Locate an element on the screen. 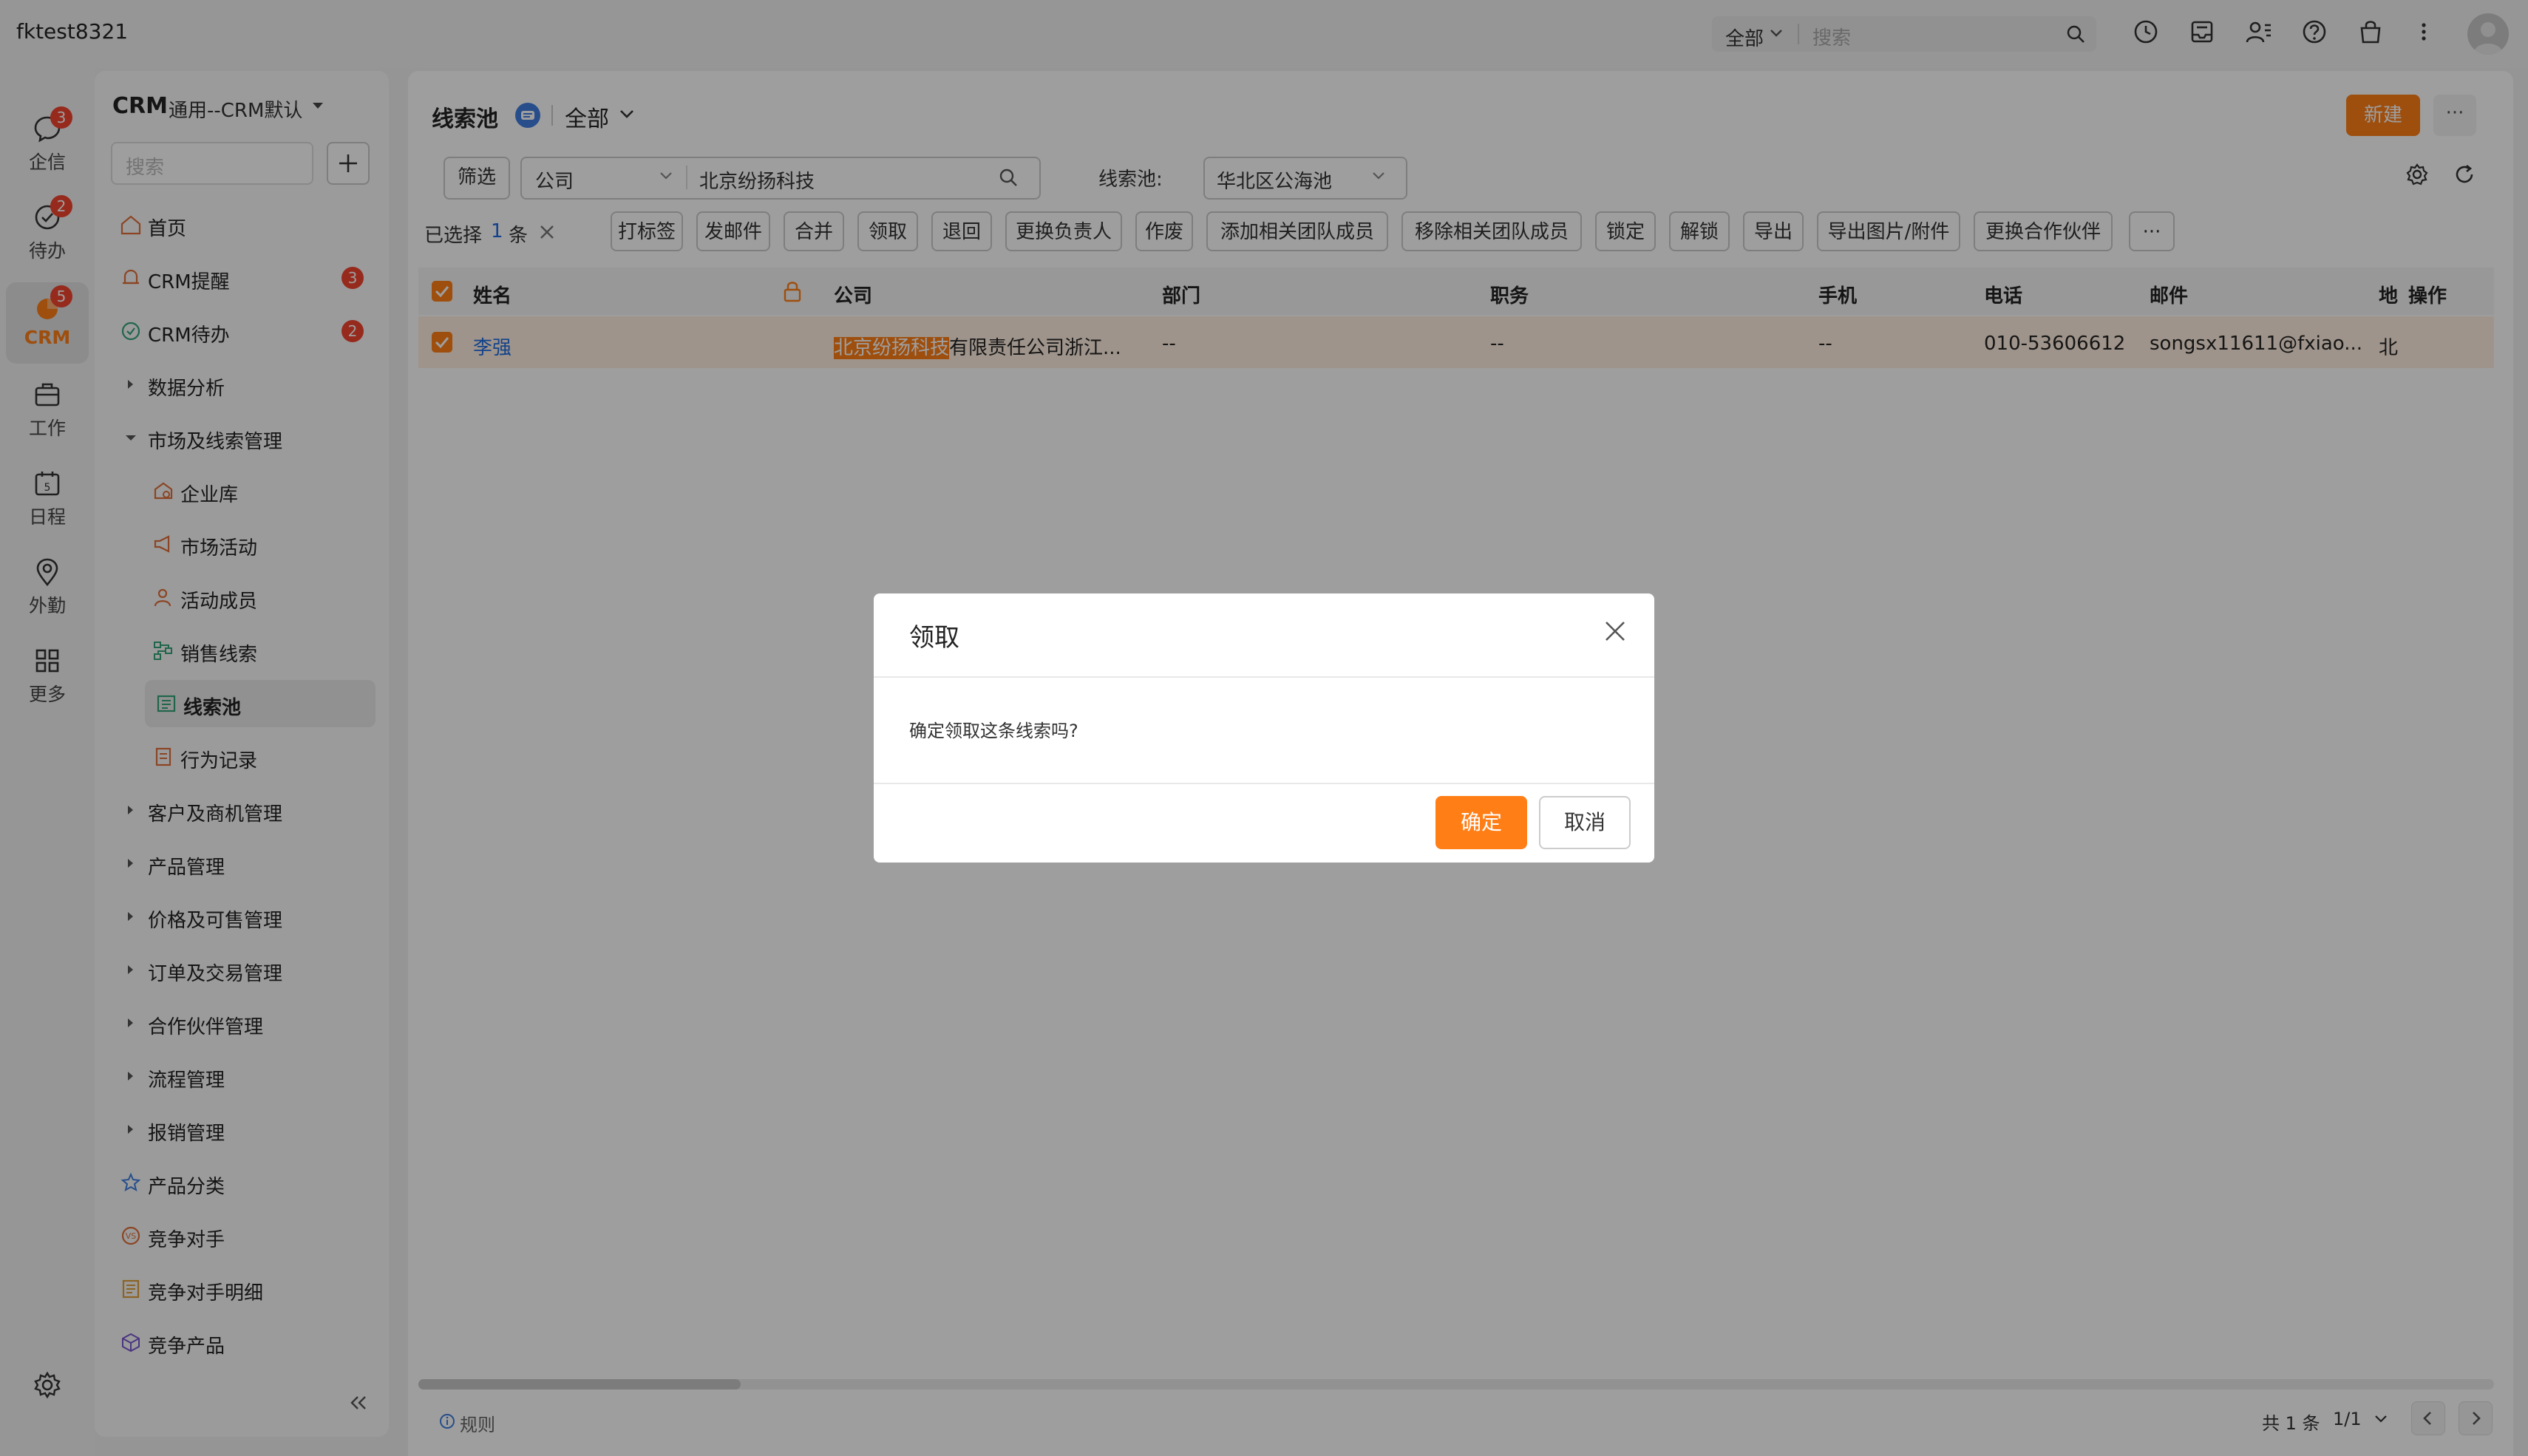 The image size is (2528, 1456). confirm-button: 确定 is located at coordinates (1481, 822).